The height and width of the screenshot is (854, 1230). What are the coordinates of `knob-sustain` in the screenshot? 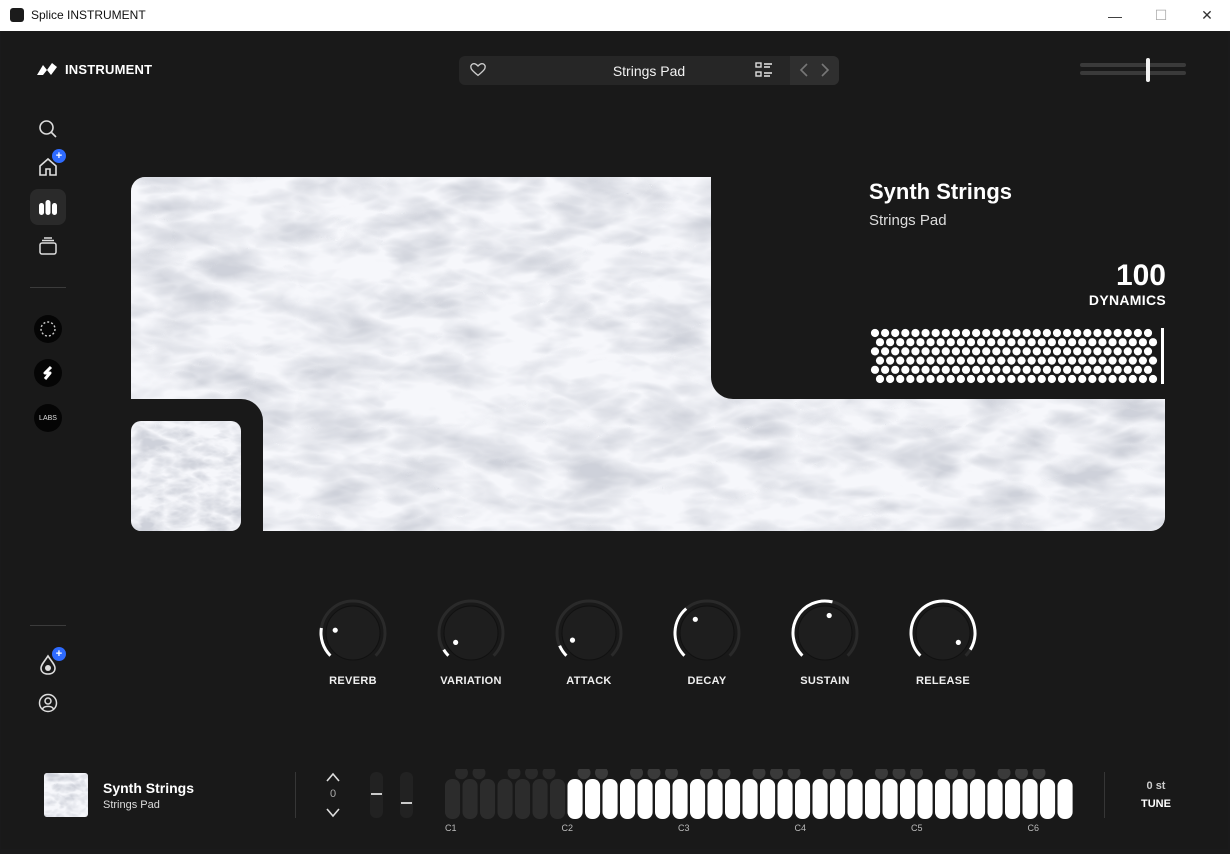 It's located at (825, 633).